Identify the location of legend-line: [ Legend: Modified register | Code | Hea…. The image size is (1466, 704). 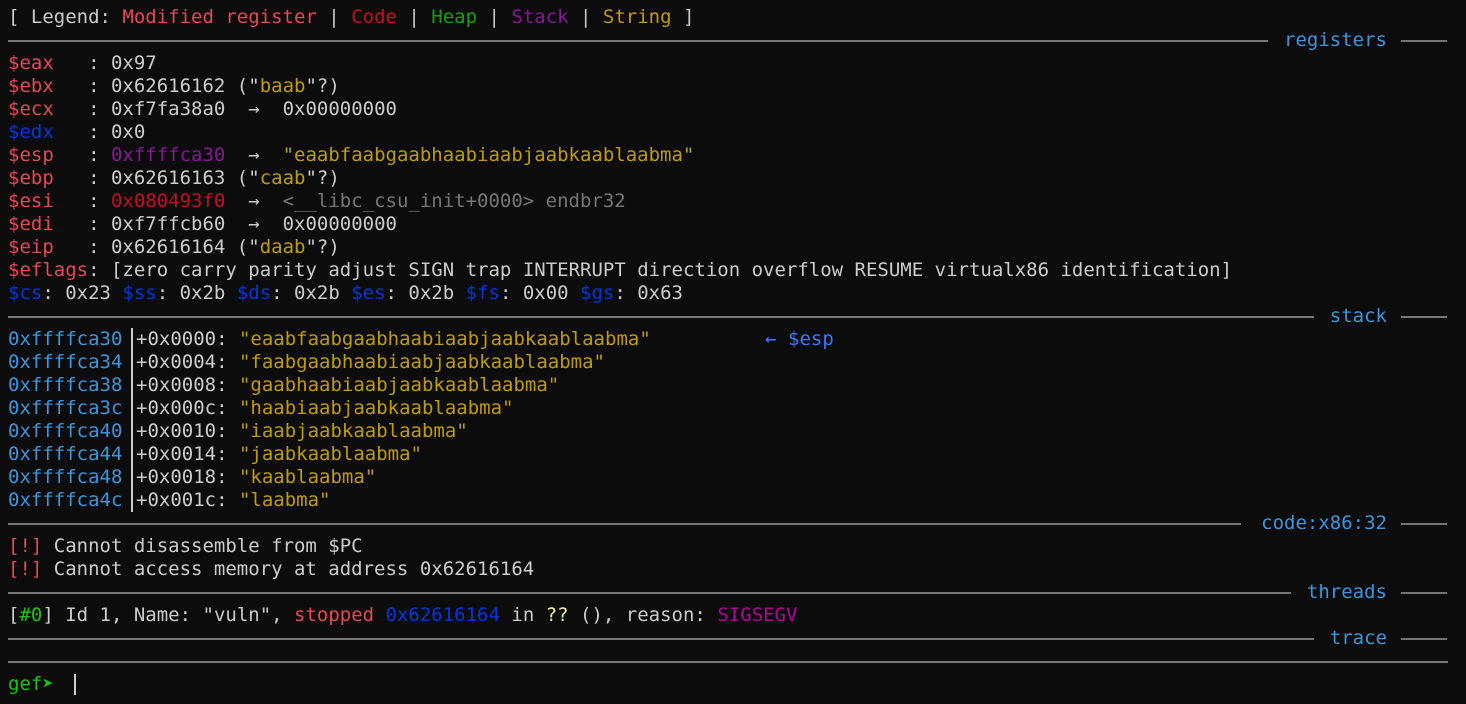
(737, 17).